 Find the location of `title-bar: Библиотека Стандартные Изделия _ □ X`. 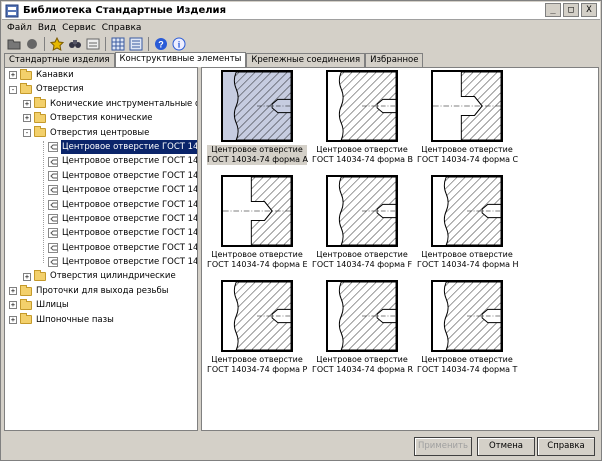

title-bar: Библиотека Стандартные Изделия _ □ X is located at coordinates (301, 11).